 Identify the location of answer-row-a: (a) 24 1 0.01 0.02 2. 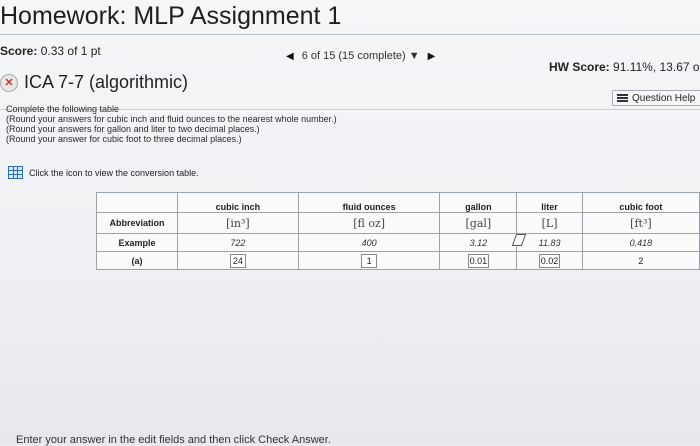
(398, 260).